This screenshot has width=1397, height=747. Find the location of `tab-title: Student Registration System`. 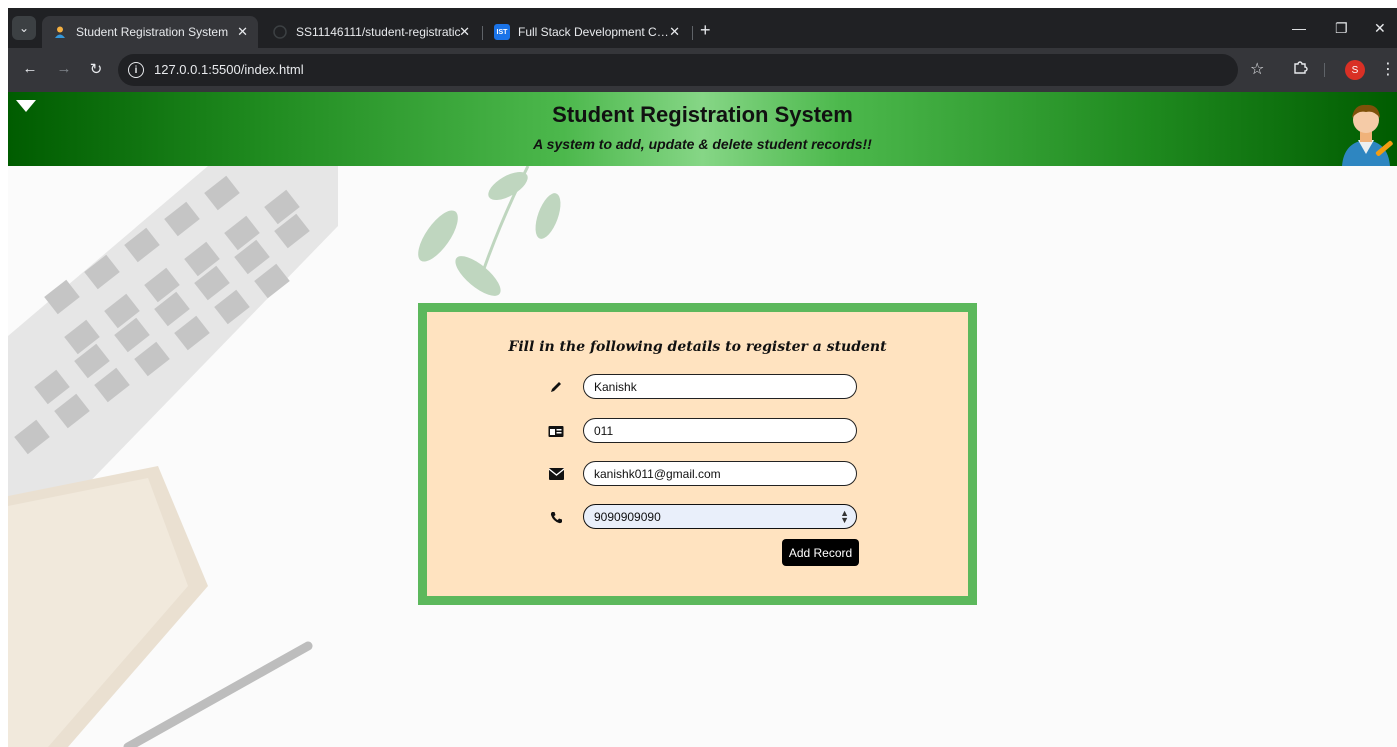

tab-title: Student Registration System is located at coordinates (152, 32).